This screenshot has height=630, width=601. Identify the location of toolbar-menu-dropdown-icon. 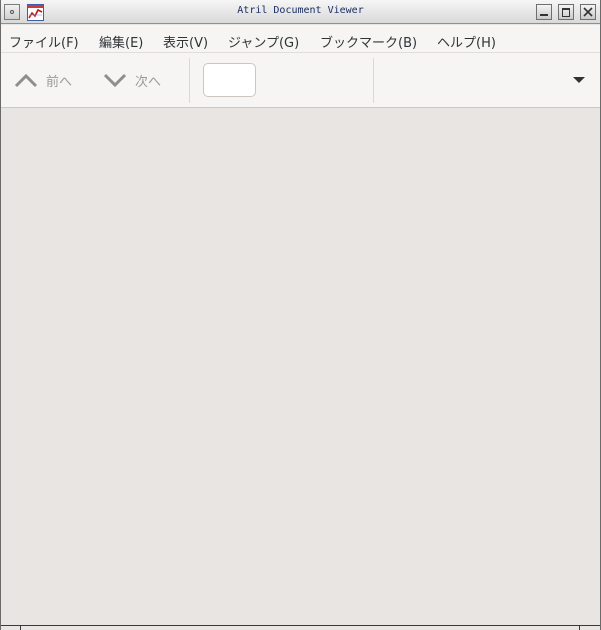
(579, 80).